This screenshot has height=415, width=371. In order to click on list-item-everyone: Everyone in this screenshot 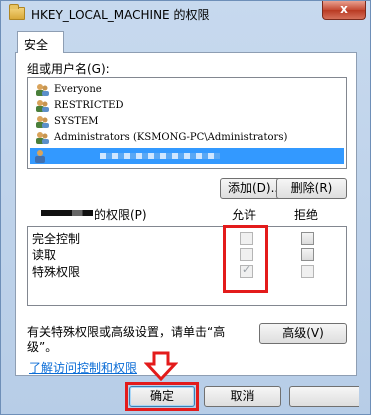, I will do `click(188, 90)`.